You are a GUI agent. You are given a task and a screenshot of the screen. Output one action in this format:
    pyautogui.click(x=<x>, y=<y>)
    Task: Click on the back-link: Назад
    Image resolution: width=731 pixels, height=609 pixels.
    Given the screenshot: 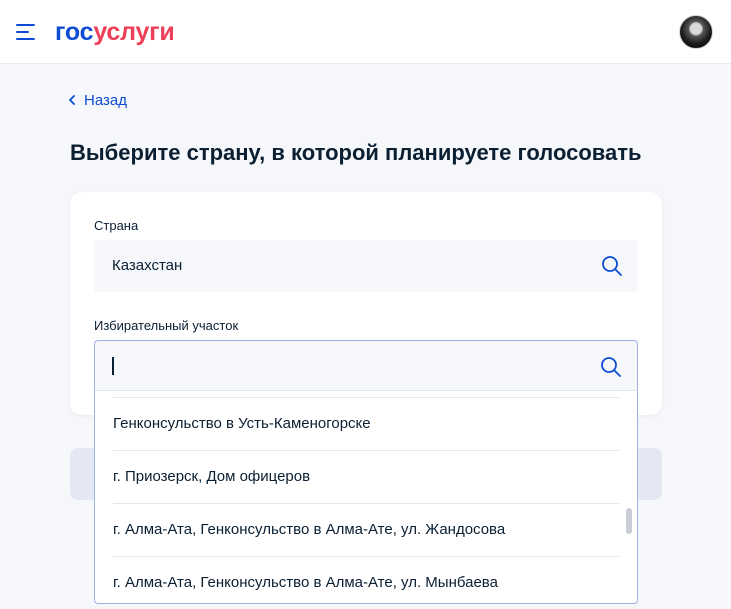 What is the action you would take?
    pyautogui.click(x=97, y=100)
    